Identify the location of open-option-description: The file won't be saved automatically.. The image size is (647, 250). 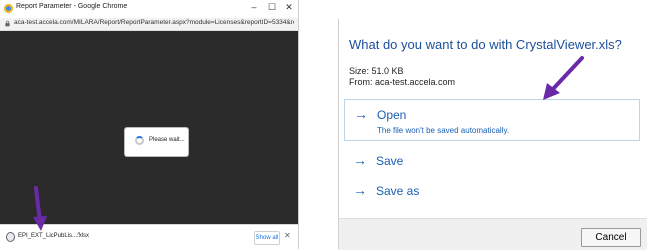
(443, 130).